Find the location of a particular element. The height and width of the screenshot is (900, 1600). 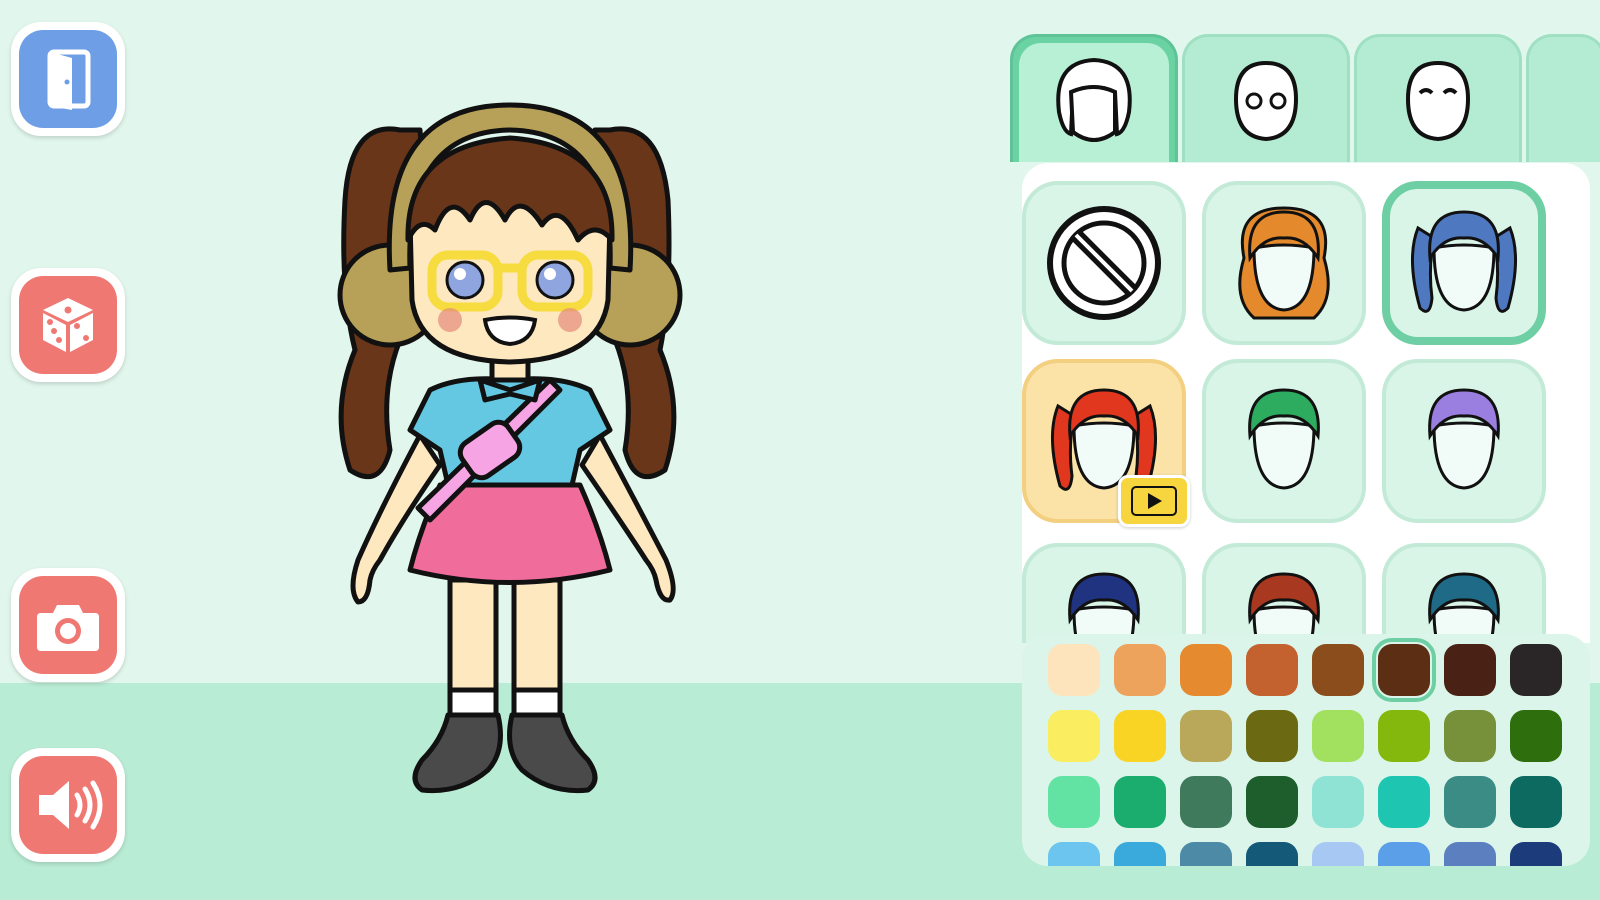

hair-option-brown-spiky is located at coordinates (1284, 593).